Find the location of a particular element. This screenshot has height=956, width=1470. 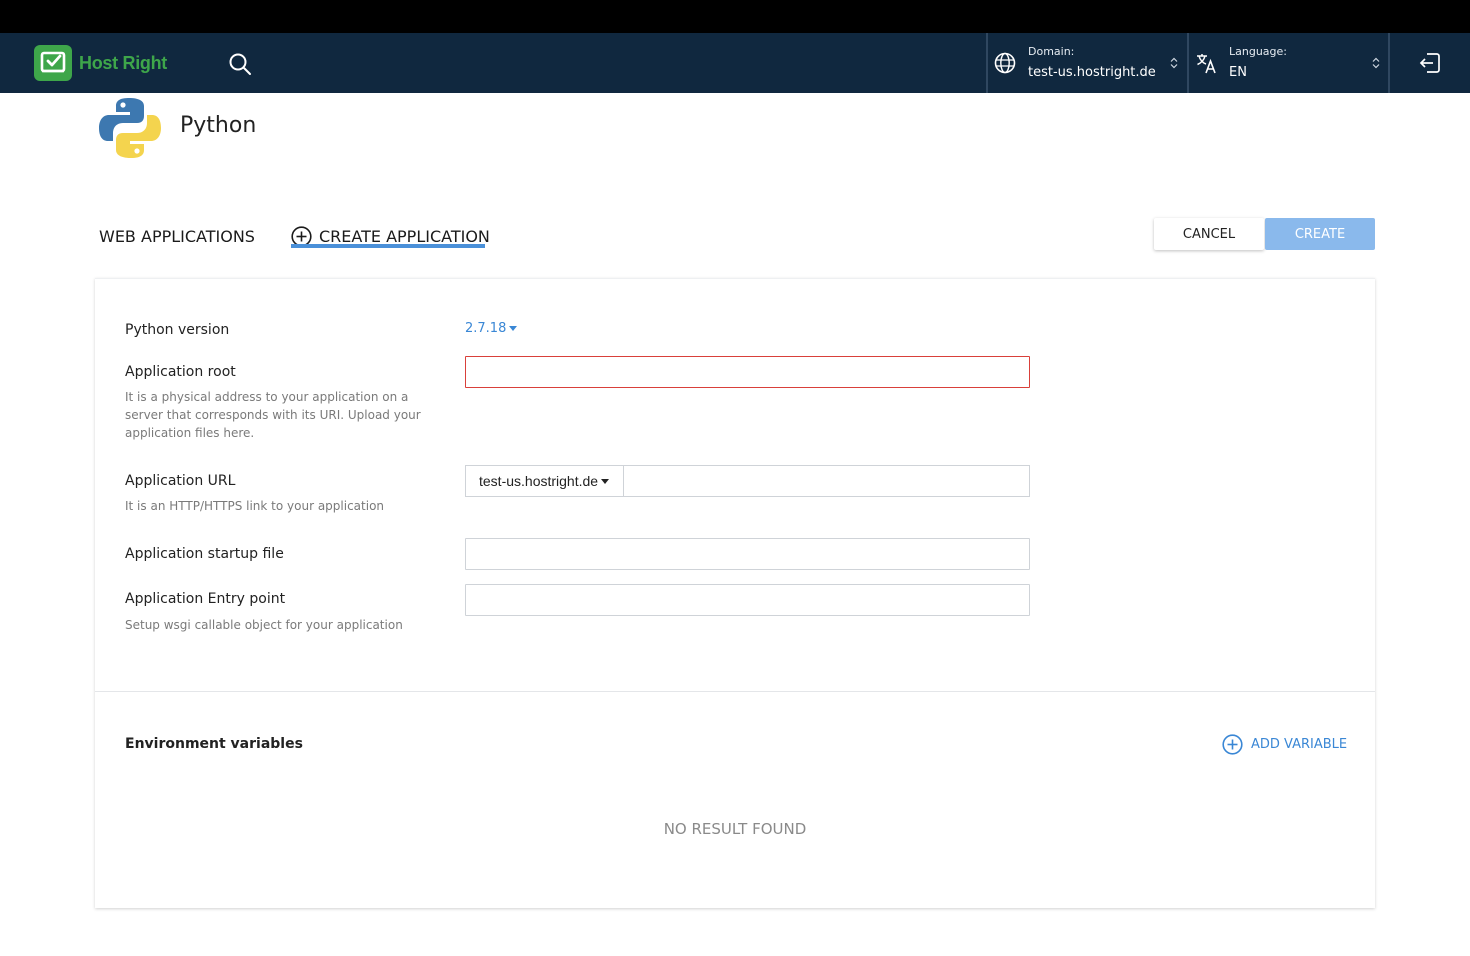

app-url-group: test-us.hostright.de is located at coordinates (747, 481).